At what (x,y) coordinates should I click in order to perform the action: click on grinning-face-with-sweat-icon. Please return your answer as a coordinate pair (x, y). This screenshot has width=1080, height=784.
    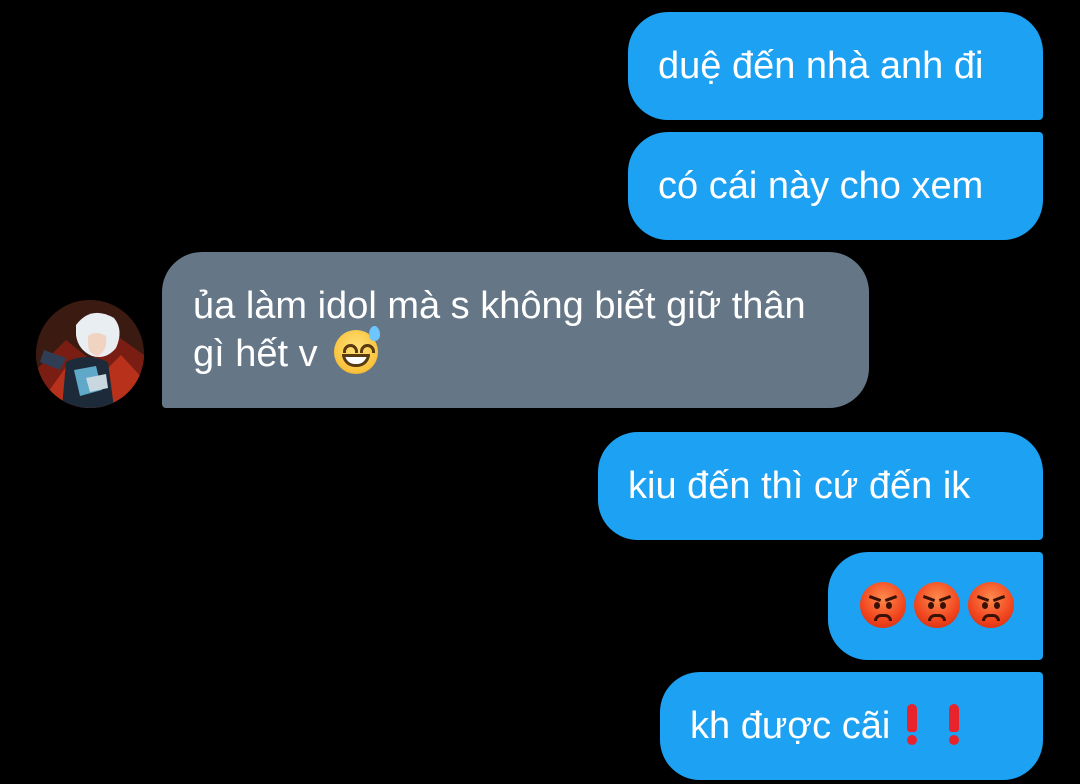
    Looking at the image, I should click on (357, 350).